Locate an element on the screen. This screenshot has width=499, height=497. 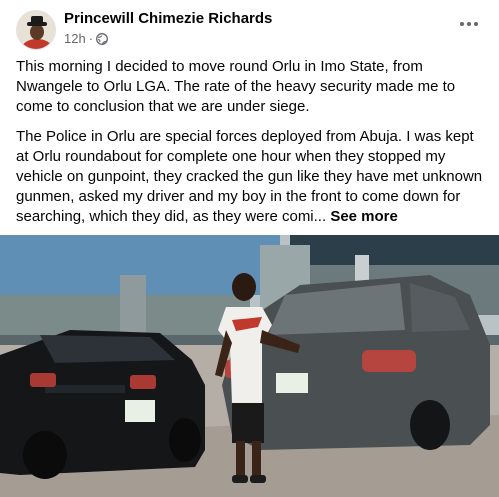
author-name: Princewill Chimezie Richards is located at coordinates (168, 18).